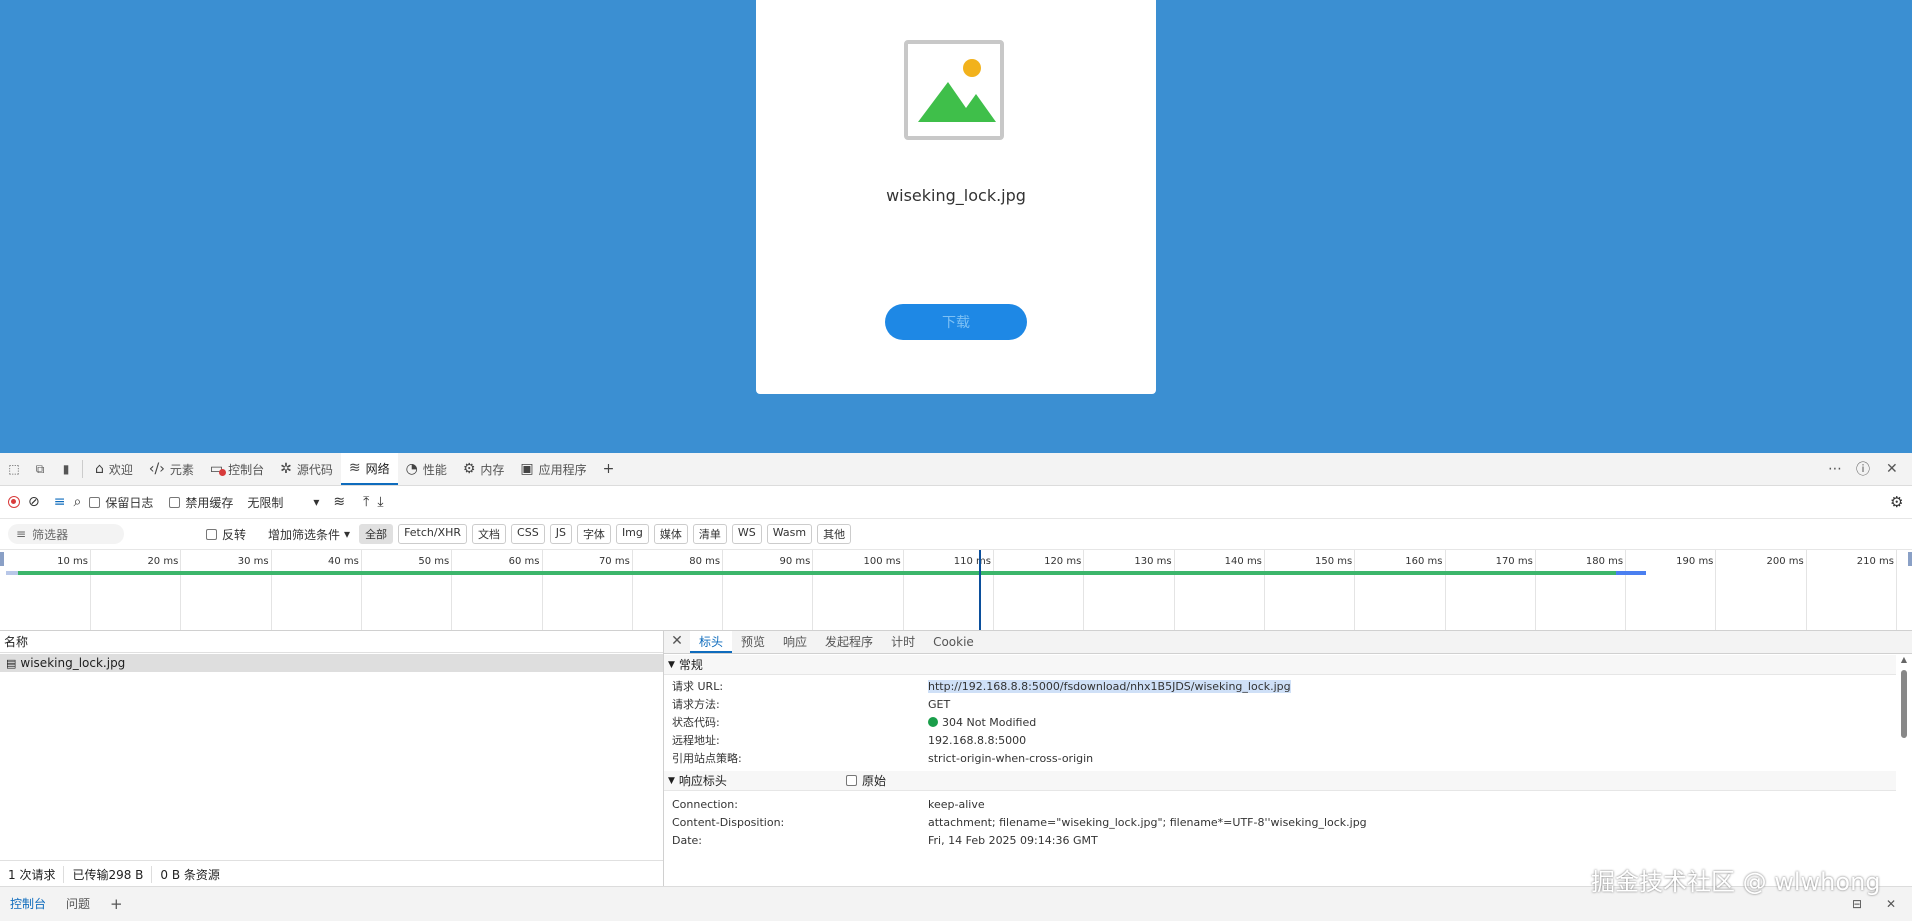  Describe the element at coordinates (1063, 561) in the screenshot. I see `timeline-tick-label: 120 ms` at that location.